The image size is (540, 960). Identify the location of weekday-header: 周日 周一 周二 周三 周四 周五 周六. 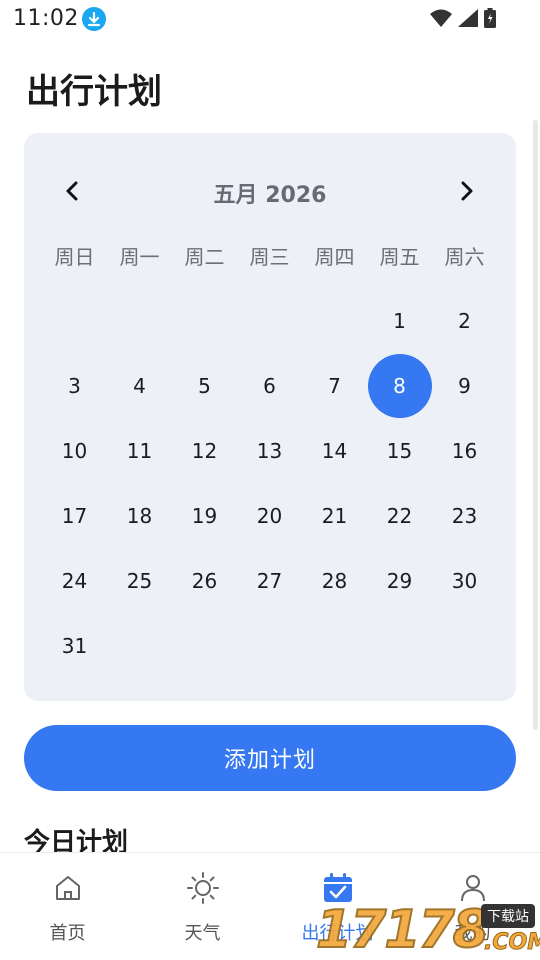
(270, 255).